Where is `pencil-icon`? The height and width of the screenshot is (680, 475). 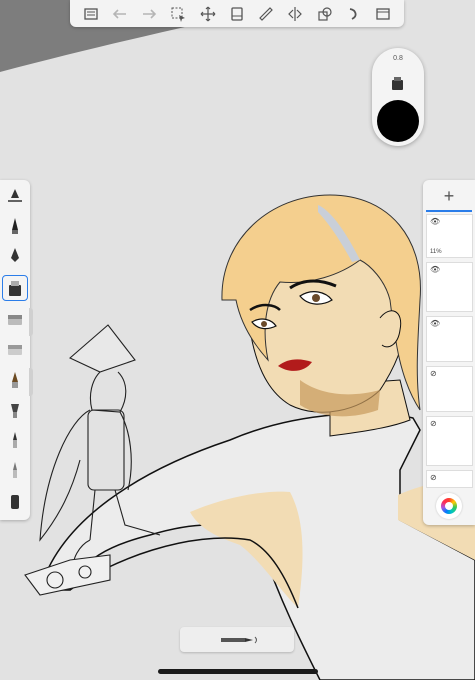 pencil-icon is located at coordinates (15, 380).